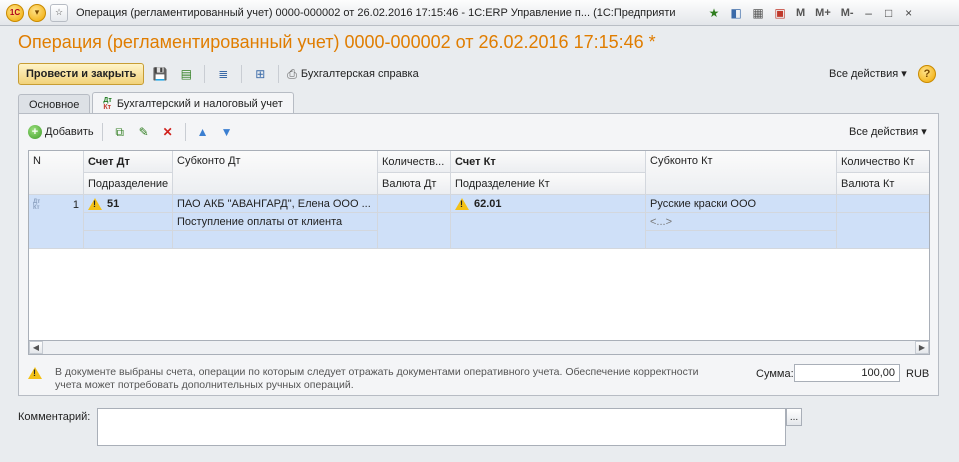 This screenshot has height=462, width=959. Describe the element at coordinates (883, 231) in the screenshot. I see `table-row-currency-kt` at that location.